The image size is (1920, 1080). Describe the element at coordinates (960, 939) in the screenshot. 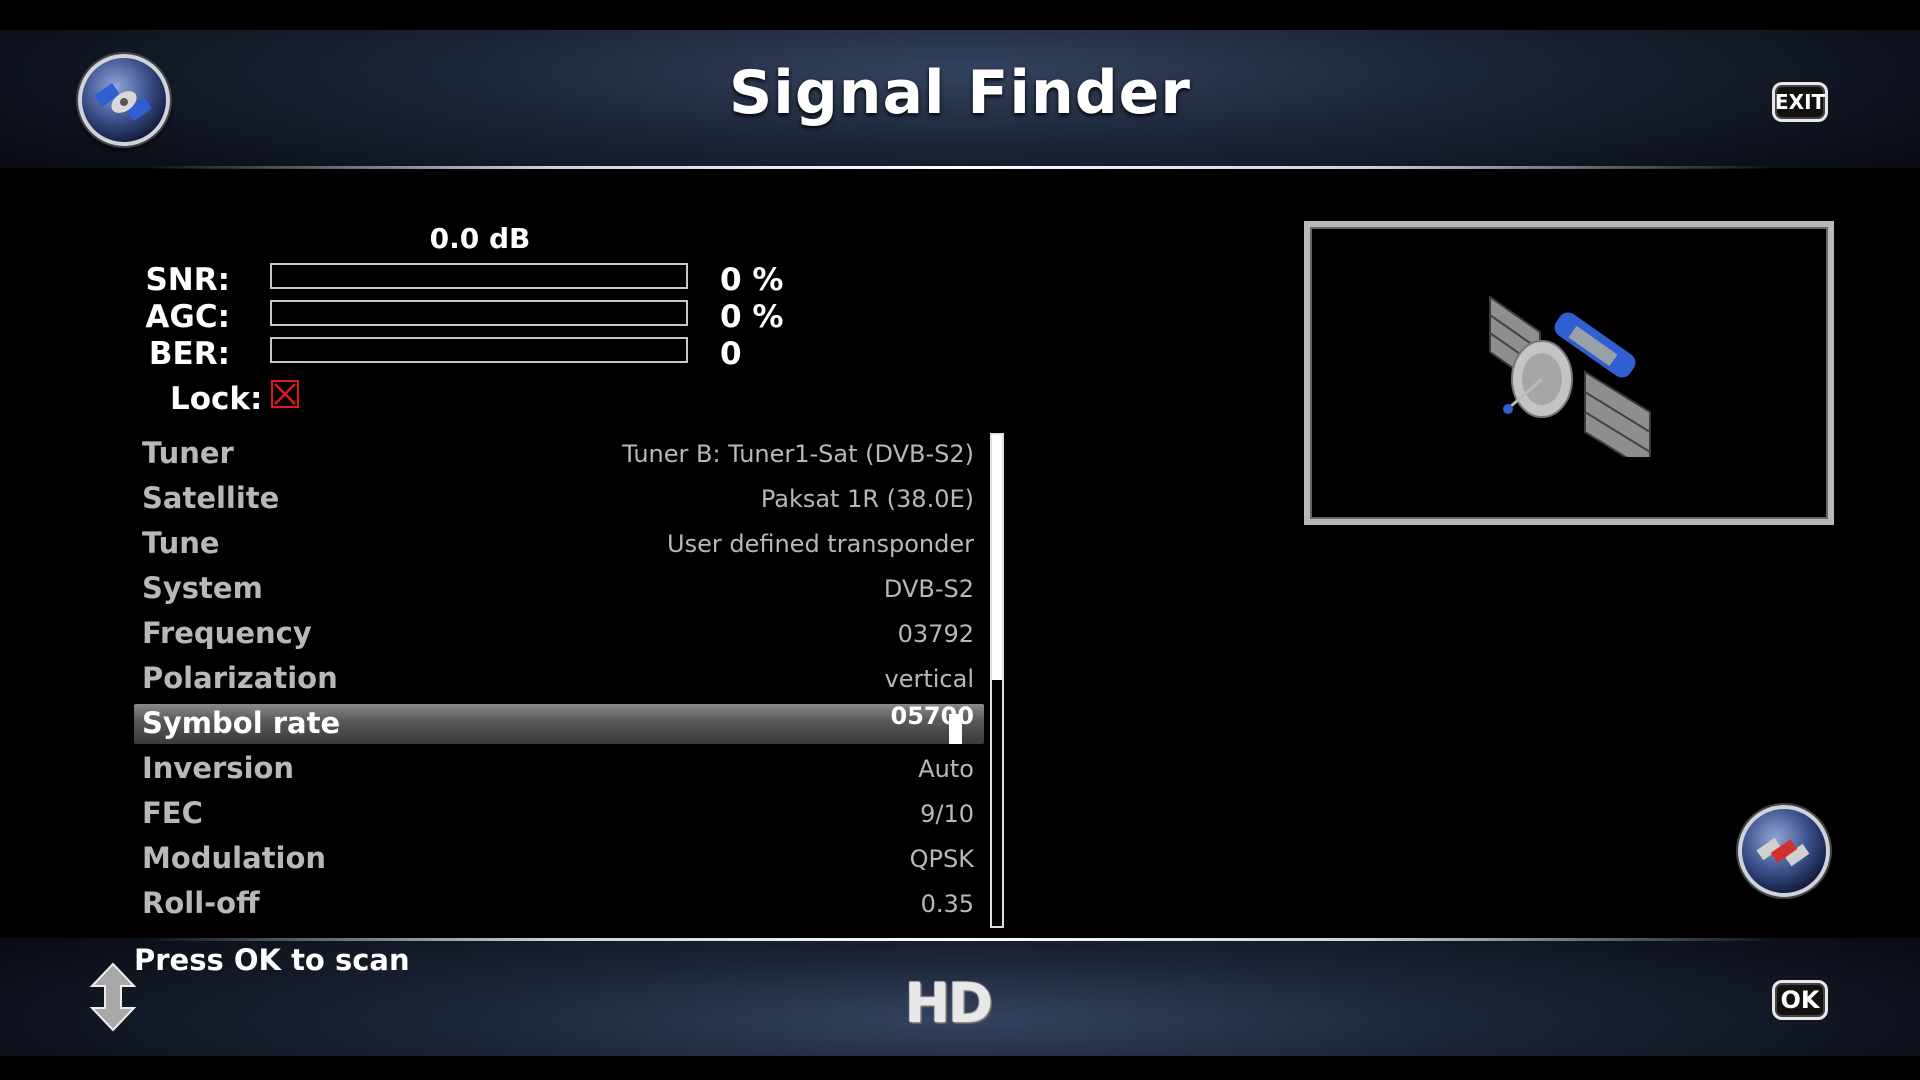

I see `footer-divider` at that location.